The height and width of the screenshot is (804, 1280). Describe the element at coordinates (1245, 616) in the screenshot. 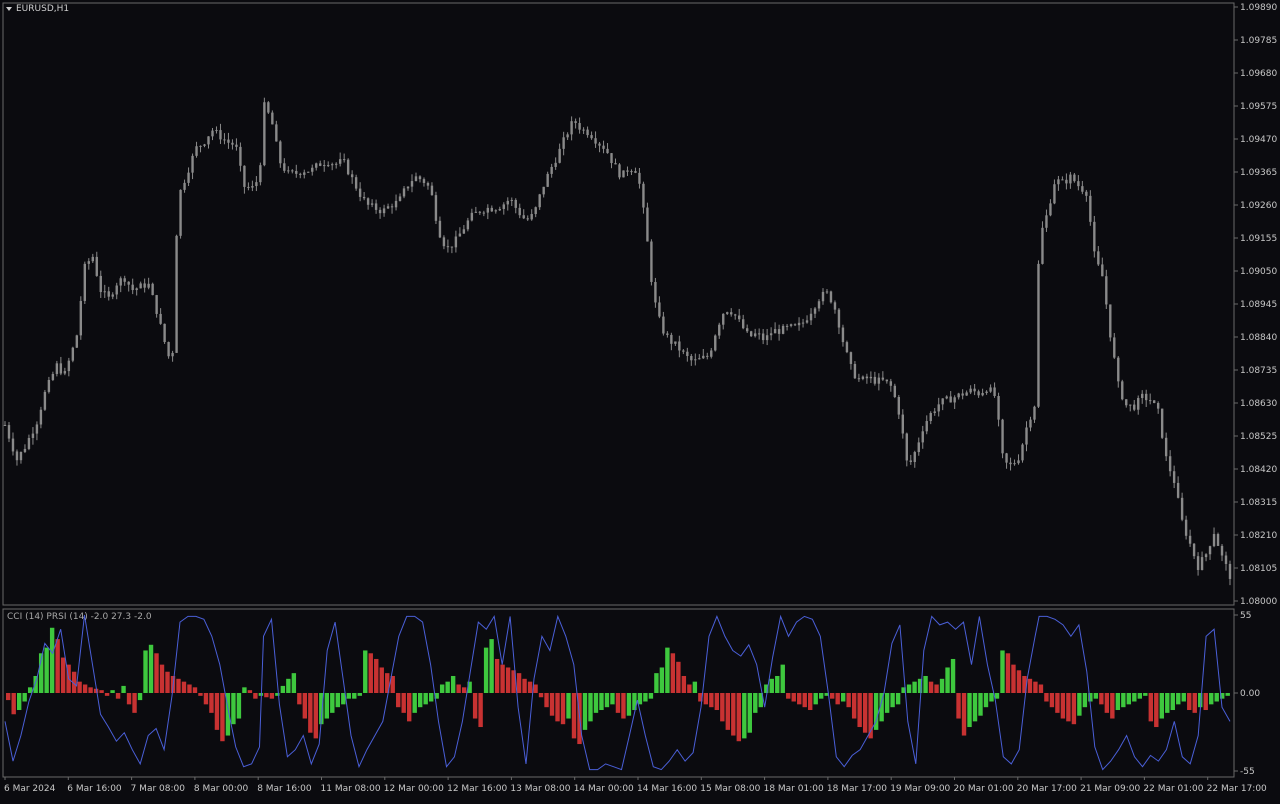

I see `indicator-tick-label: 55` at that location.